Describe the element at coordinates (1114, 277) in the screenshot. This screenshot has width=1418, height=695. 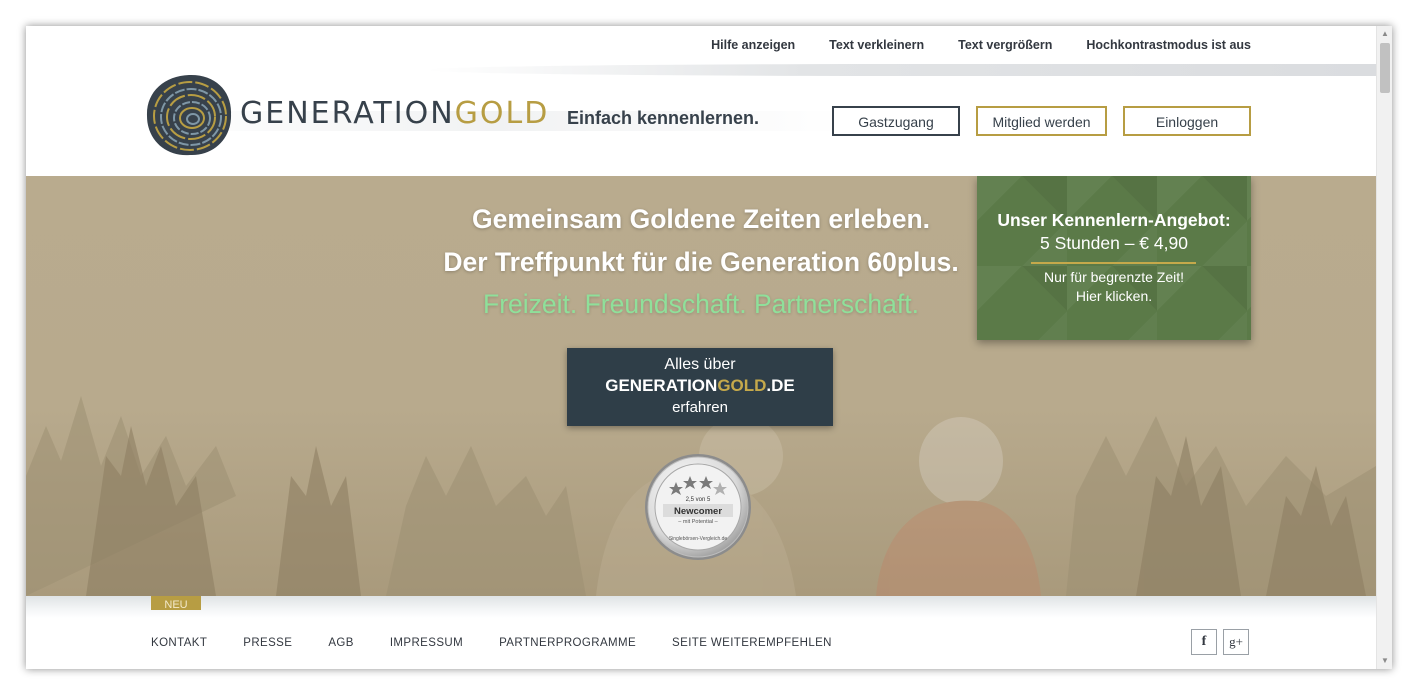
I see `offer-note: Nur für begrenzte Zeit!` at that location.